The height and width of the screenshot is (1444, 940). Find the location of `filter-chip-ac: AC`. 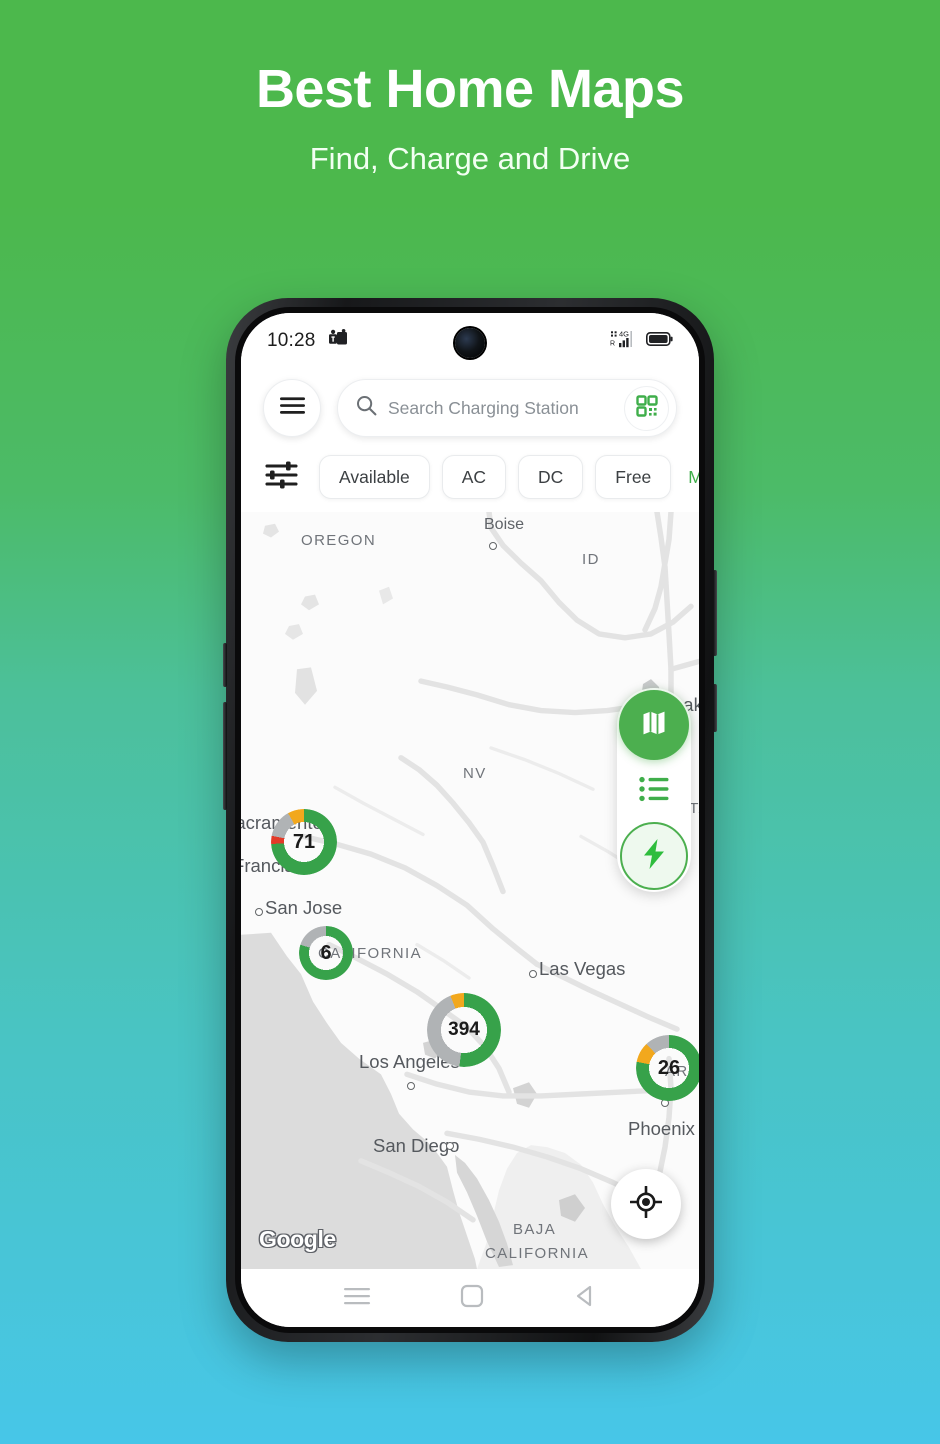

filter-chip-ac: AC is located at coordinates (474, 477).